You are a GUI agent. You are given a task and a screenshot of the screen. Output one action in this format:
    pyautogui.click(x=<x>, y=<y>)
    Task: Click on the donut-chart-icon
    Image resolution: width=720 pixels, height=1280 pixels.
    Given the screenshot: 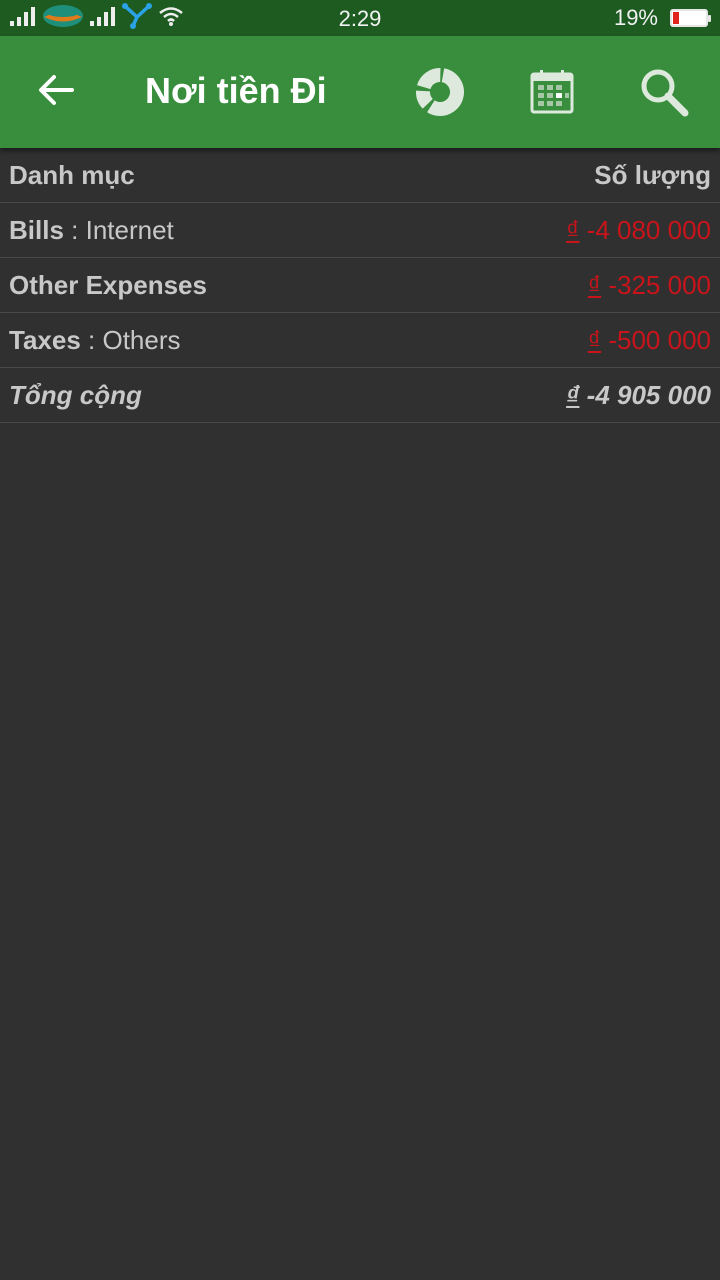 What is the action you would take?
    pyautogui.click(x=440, y=94)
    